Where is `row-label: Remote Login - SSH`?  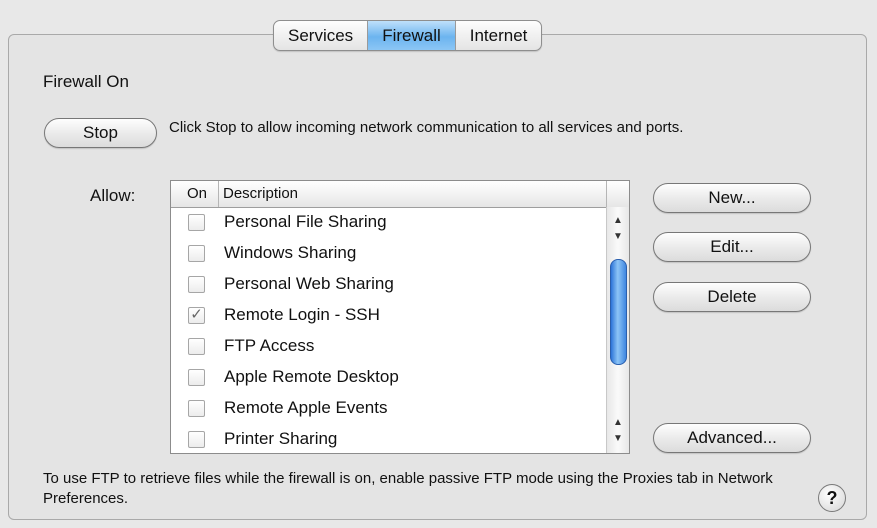
row-label: Remote Login - SSH is located at coordinates (302, 314).